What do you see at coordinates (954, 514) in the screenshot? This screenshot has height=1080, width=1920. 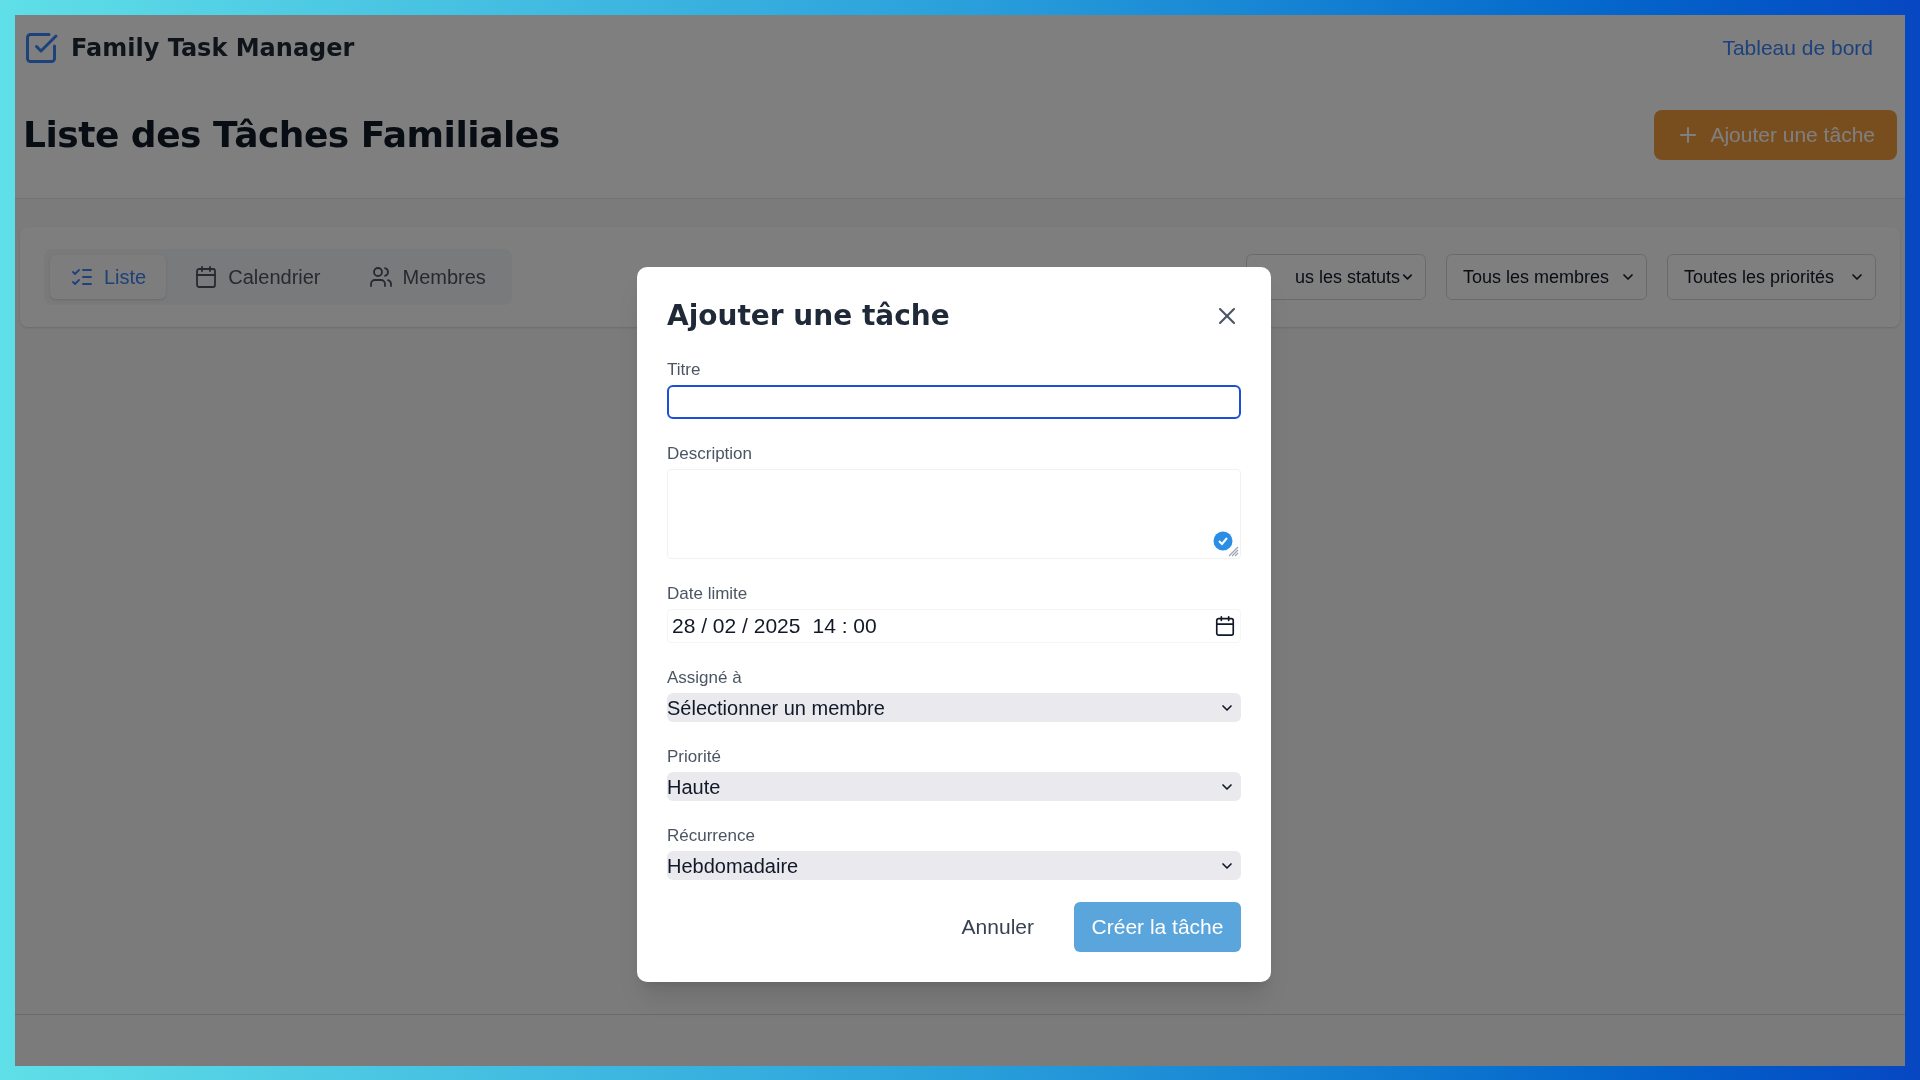 I see `description-field` at bounding box center [954, 514].